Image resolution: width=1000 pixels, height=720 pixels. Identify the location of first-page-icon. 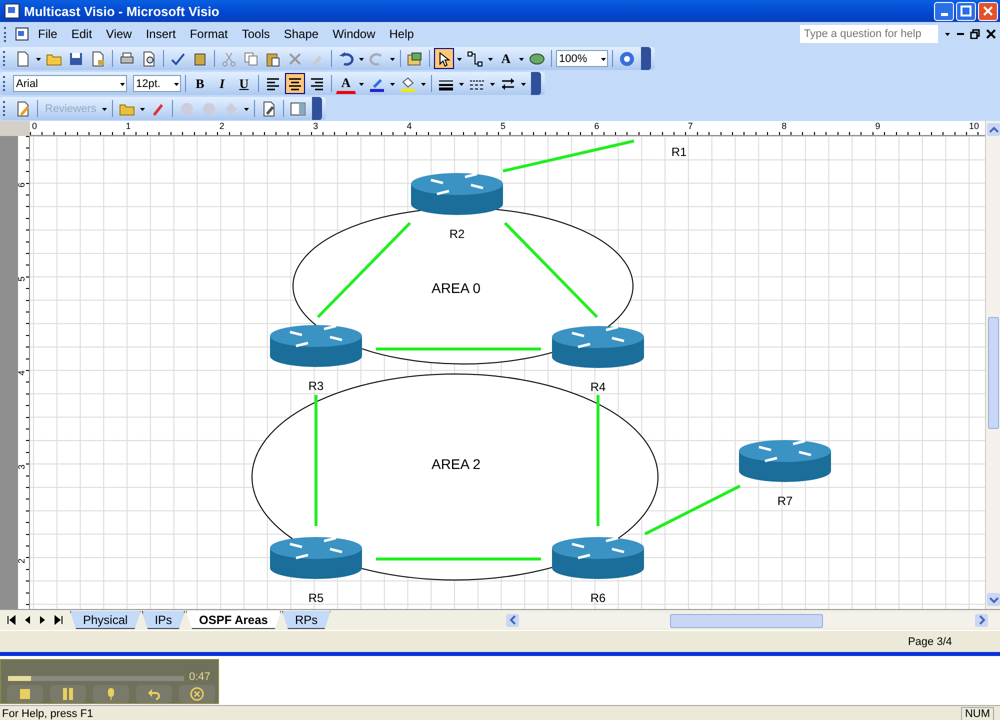
(11, 620).